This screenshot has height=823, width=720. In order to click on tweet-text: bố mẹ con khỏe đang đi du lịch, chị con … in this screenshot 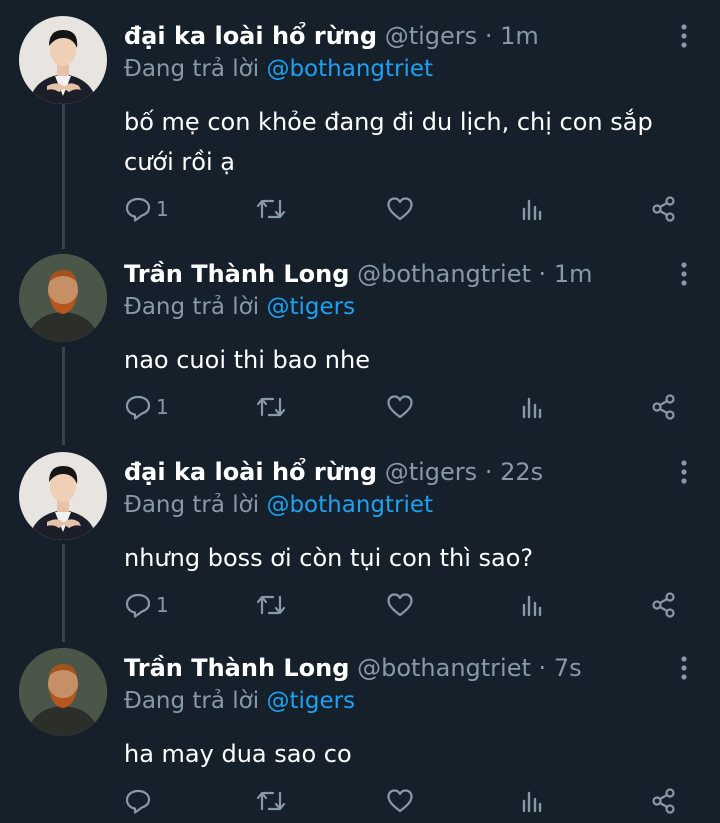, I will do `click(388, 142)`.